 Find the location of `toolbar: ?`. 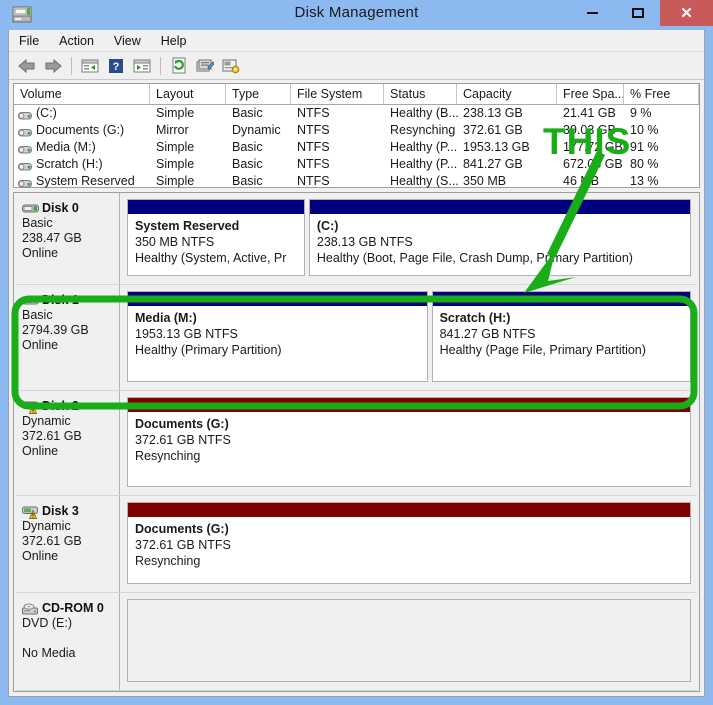

toolbar: ? is located at coordinates (356, 66).